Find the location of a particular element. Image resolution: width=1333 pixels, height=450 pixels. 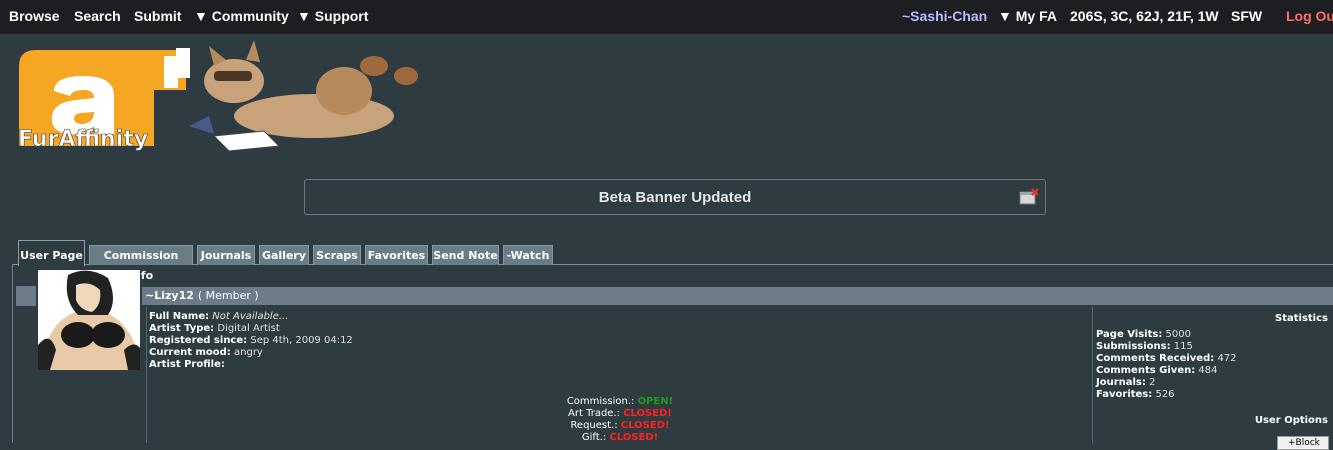

nav-notifications: 206S, 3C, 62J, 21F, 1W is located at coordinates (1144, 16).